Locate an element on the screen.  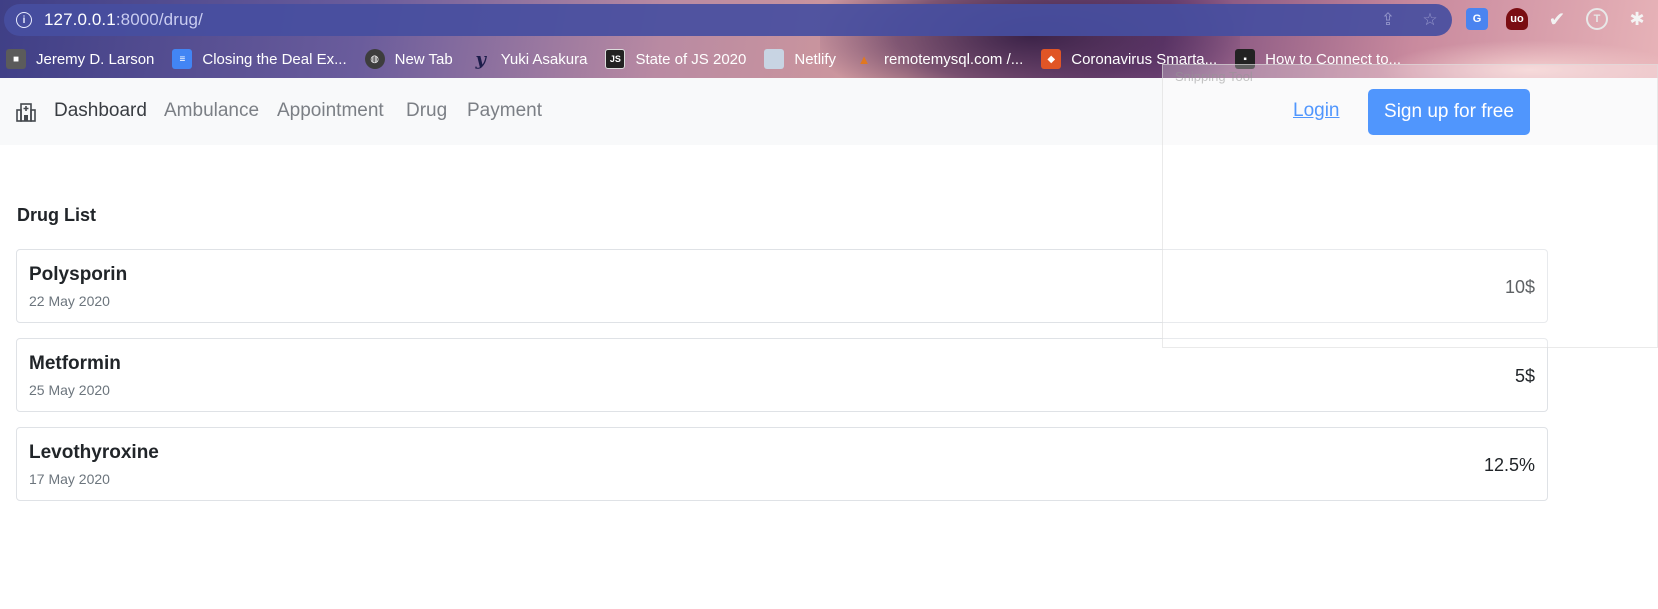
bookmark-label: Netlify is located at coordinates (815, 59).